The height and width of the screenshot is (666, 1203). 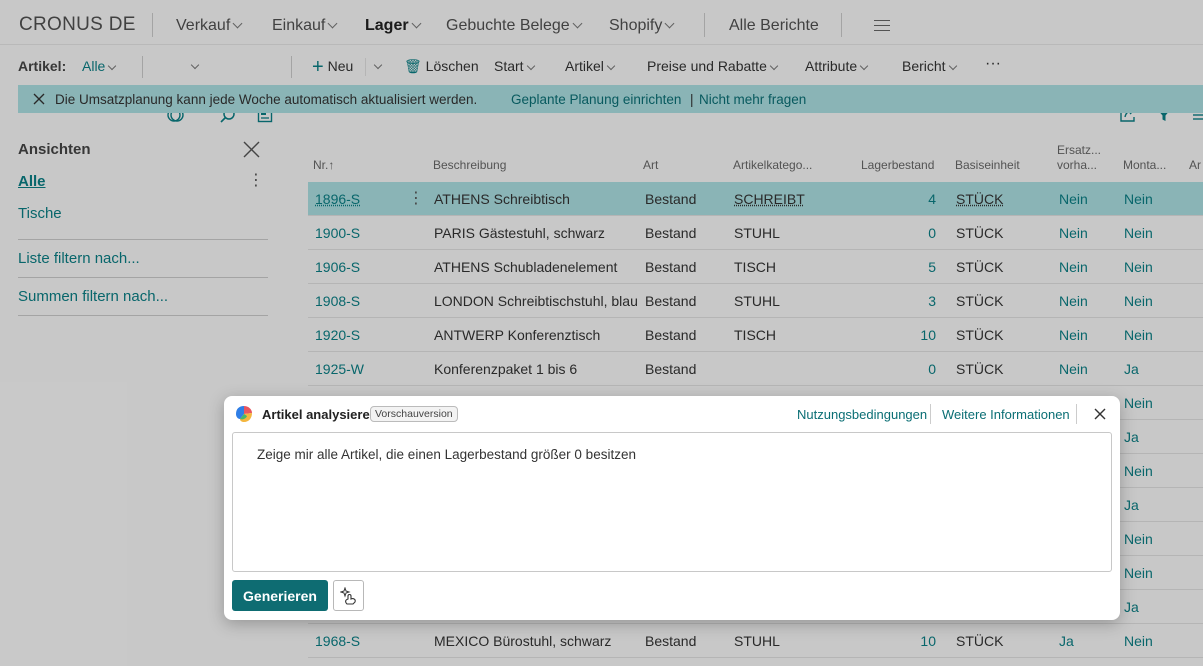 I want to click on dialog-title: Artikel analysieren, so click(x=320, y=414).